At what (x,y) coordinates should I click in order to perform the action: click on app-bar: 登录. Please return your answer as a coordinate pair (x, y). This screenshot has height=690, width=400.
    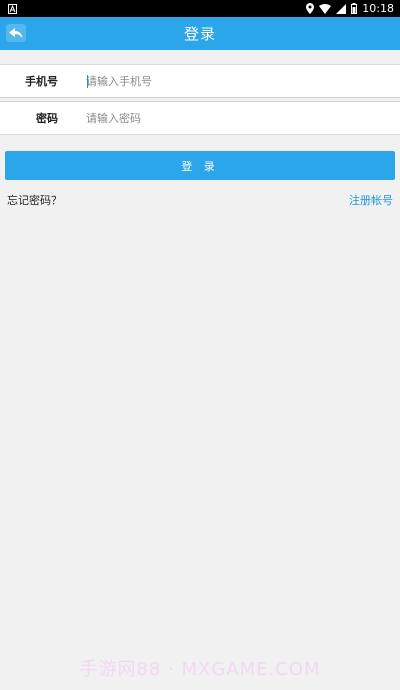
    Looking at the image, I should click on (200, 33).